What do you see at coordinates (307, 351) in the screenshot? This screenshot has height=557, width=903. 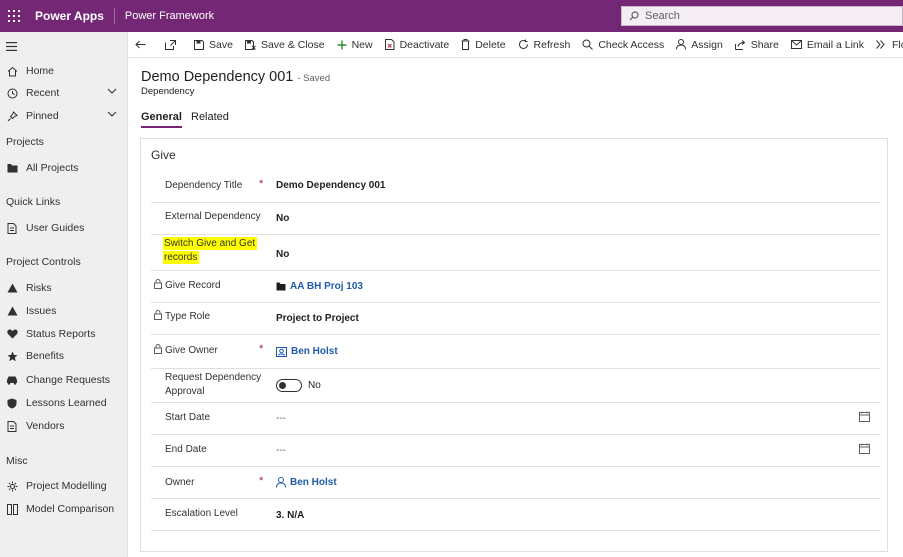 I see `give-owner-lookup: Ben Holst` at bounding box center [307, 351].